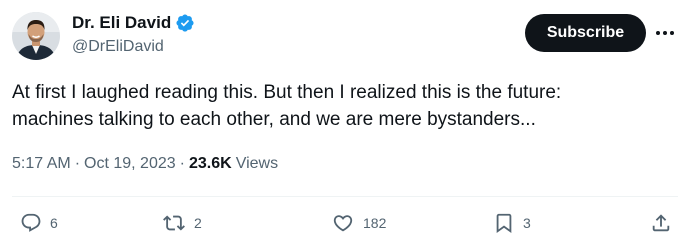 This screenshot has height=248, width=690. I want to click on more-options-button, so click(665, 33).